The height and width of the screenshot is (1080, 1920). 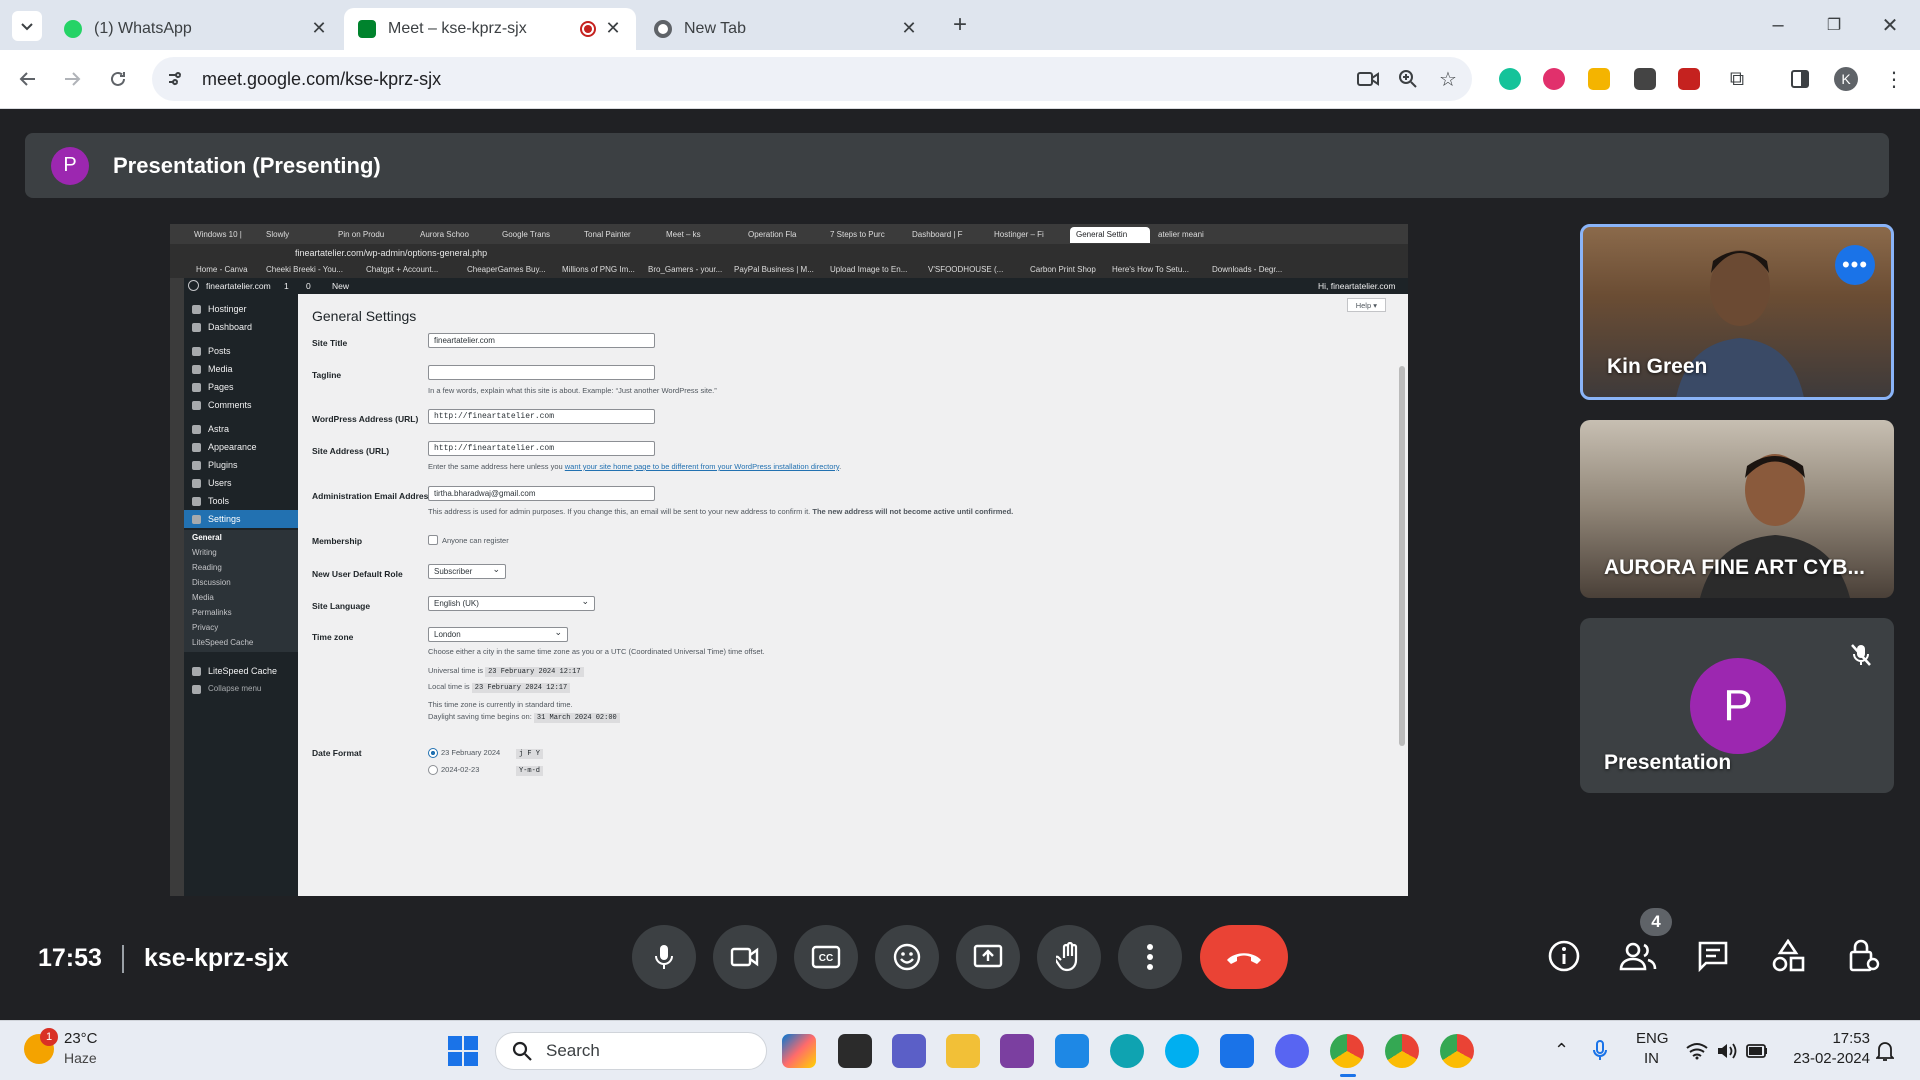 What do you see at coordinates (1834, 25) in the screenshot?
I see `restore-icon: ❐` at bounding box center [1834, 25].